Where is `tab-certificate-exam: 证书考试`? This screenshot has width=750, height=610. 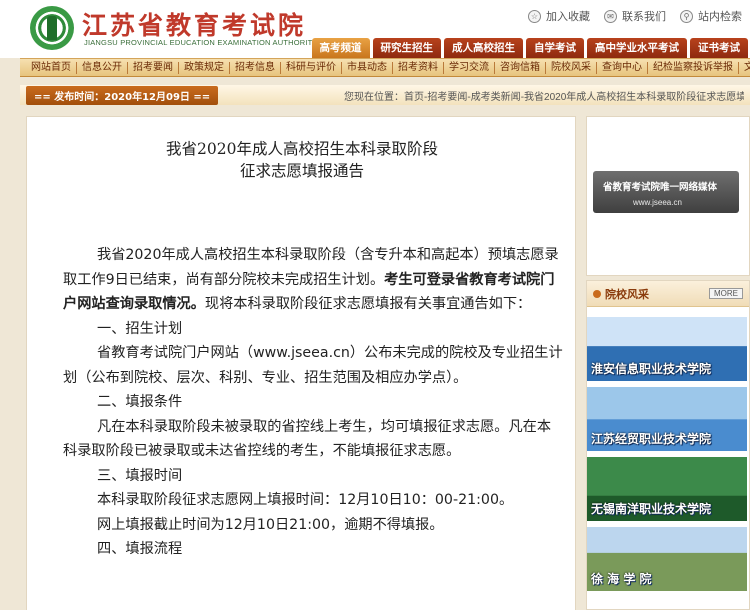 tab-certificate-exam: 证书考试 is located at coordinates (719, 48).